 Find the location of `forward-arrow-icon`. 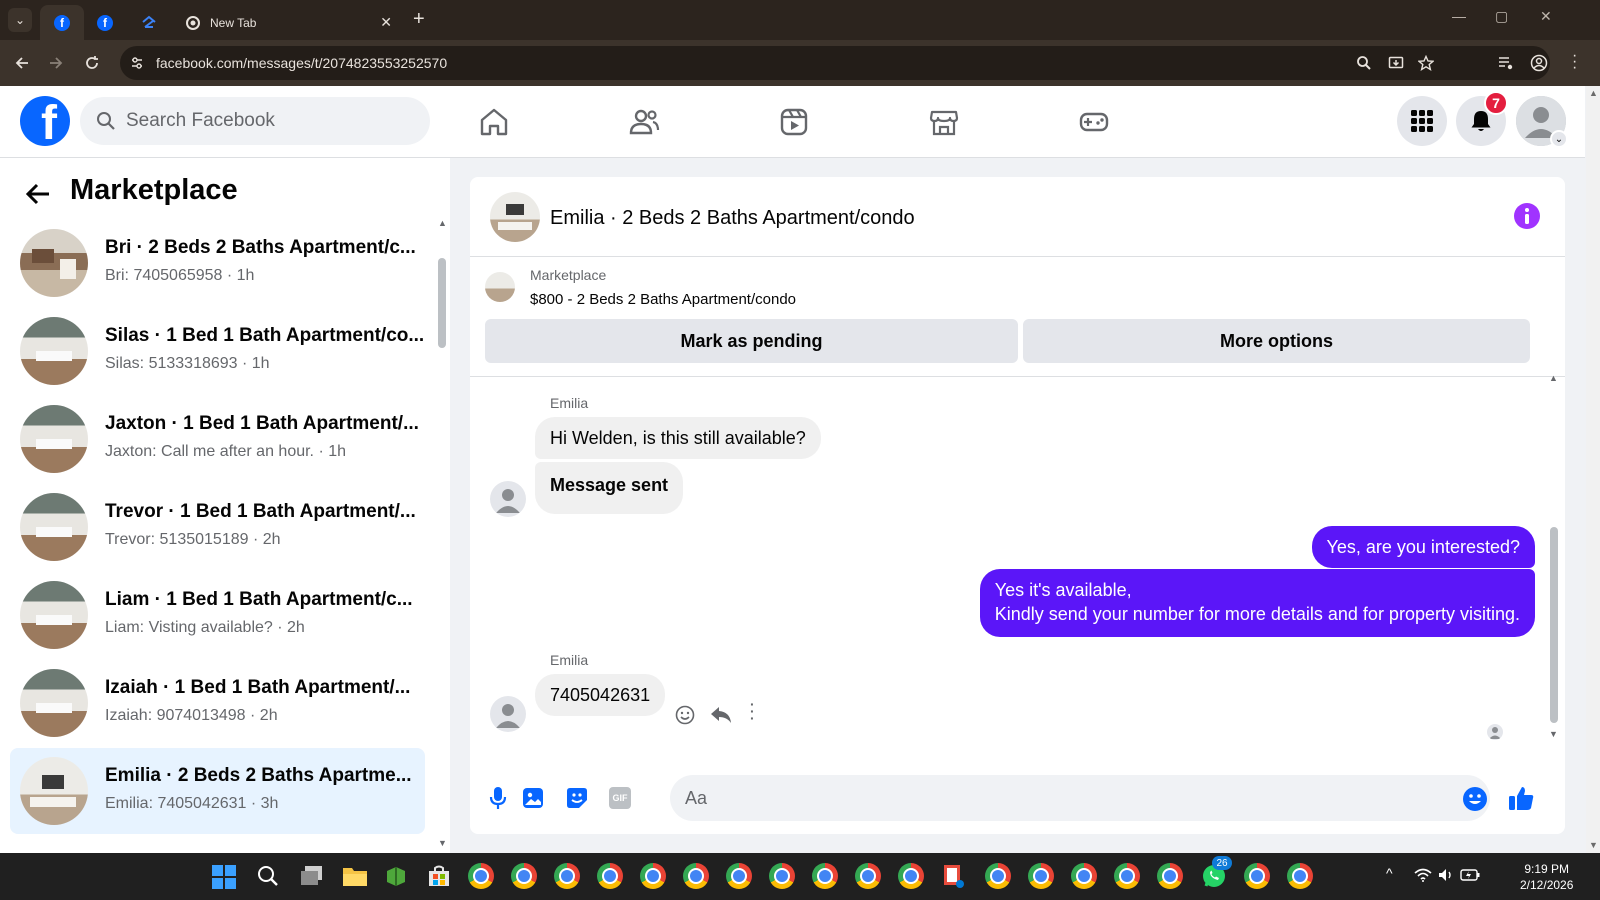

forward-arrow-icon is located at coordinates (56, 63).